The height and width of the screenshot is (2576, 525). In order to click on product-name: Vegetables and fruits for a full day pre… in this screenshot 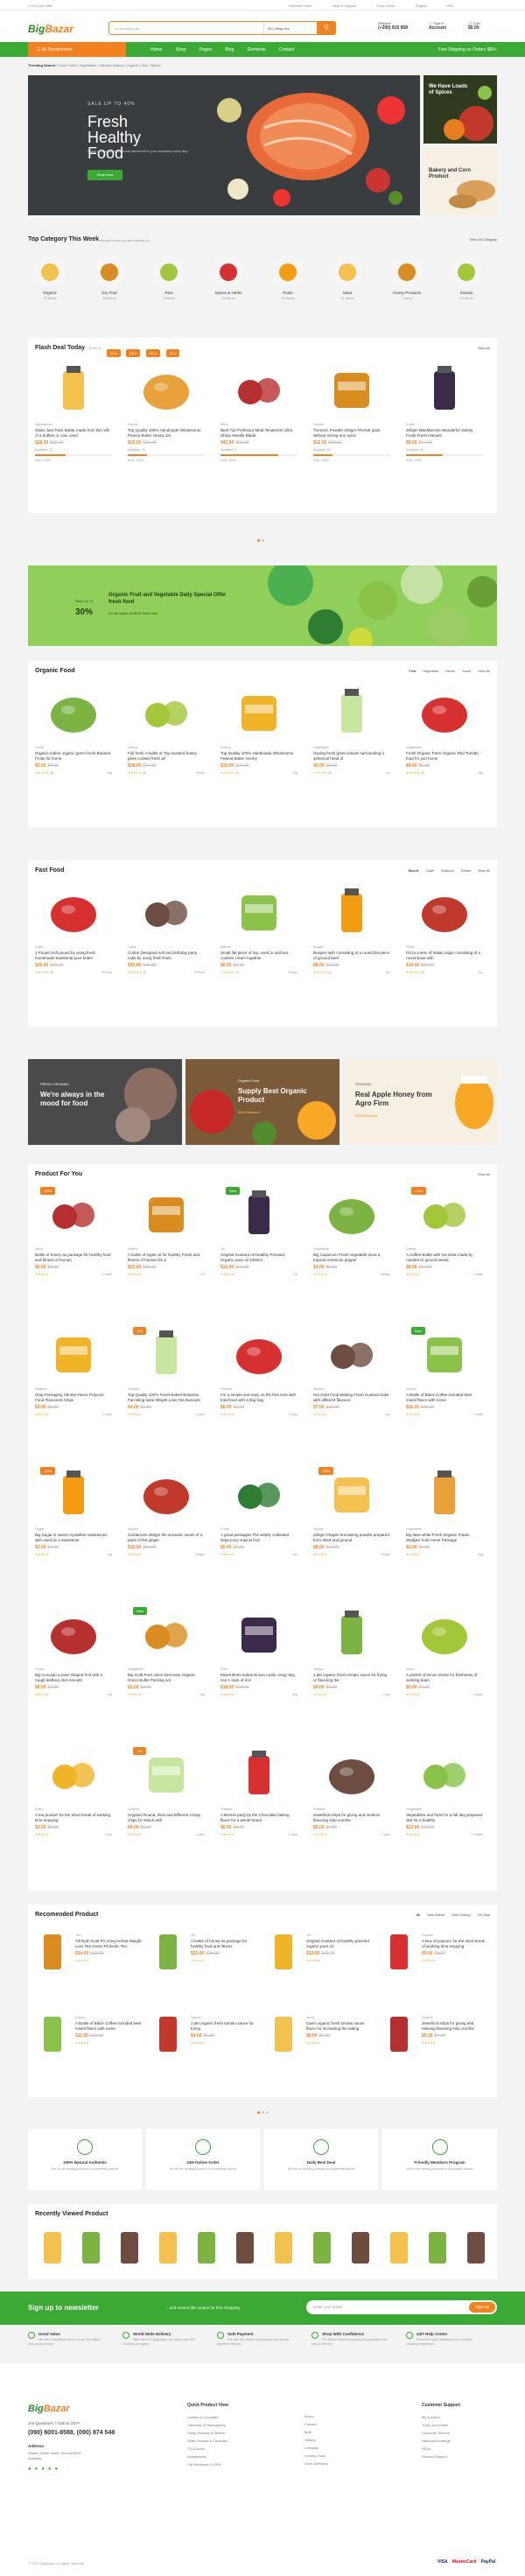, I will do `click(444, 1818)`.